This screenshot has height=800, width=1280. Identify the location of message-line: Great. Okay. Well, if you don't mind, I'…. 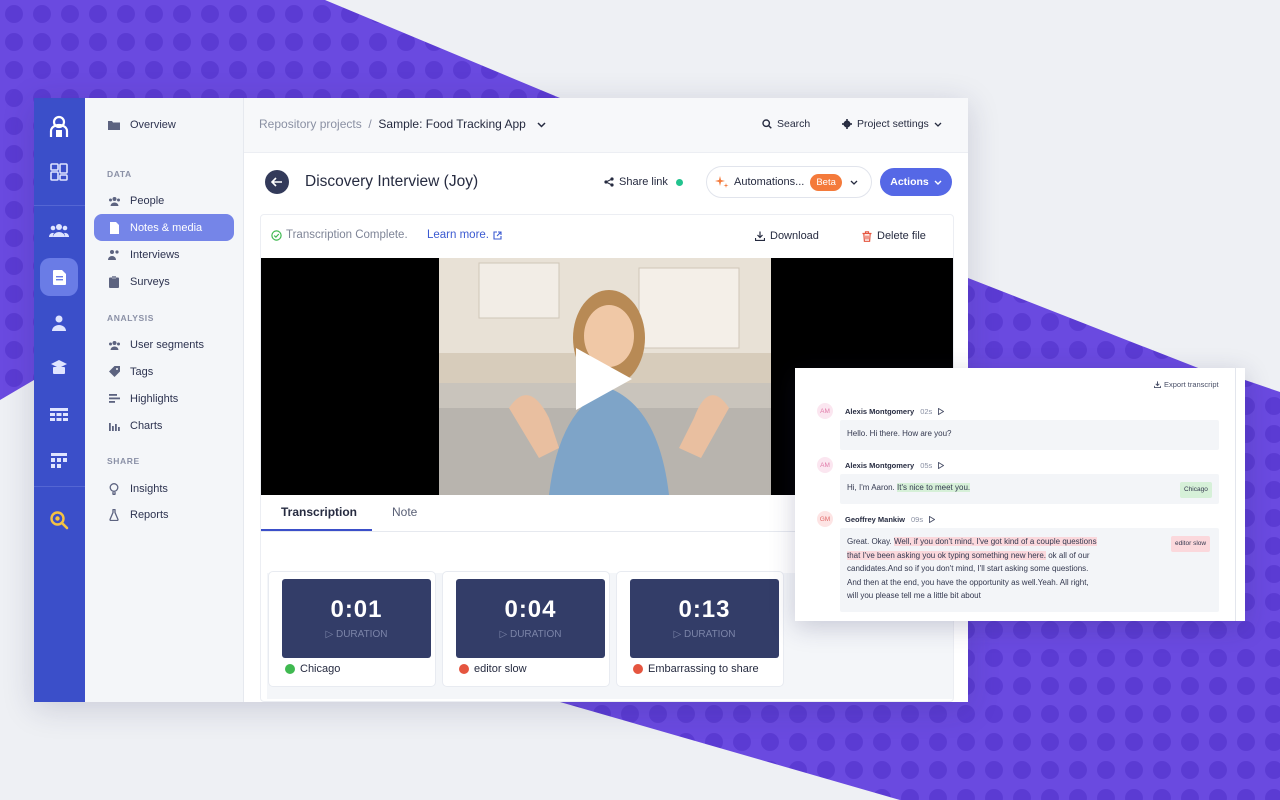
(1029, 542).